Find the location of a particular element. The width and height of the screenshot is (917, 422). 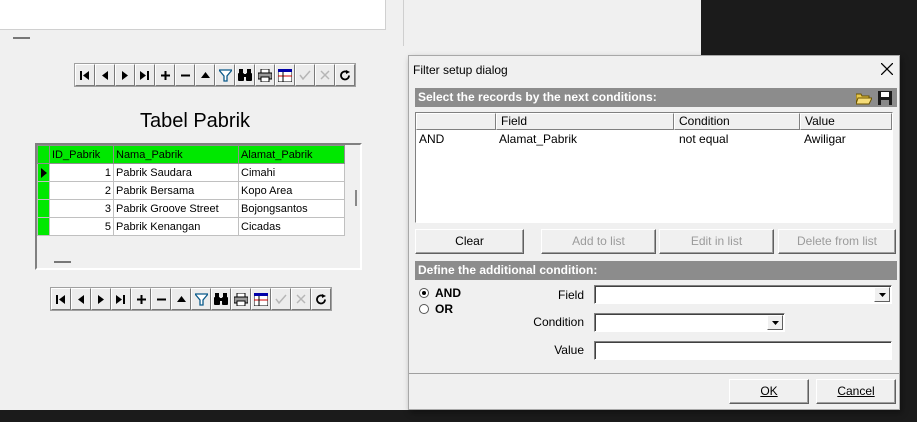

cancel-button: Cancel is located at coordinates (856, 391).